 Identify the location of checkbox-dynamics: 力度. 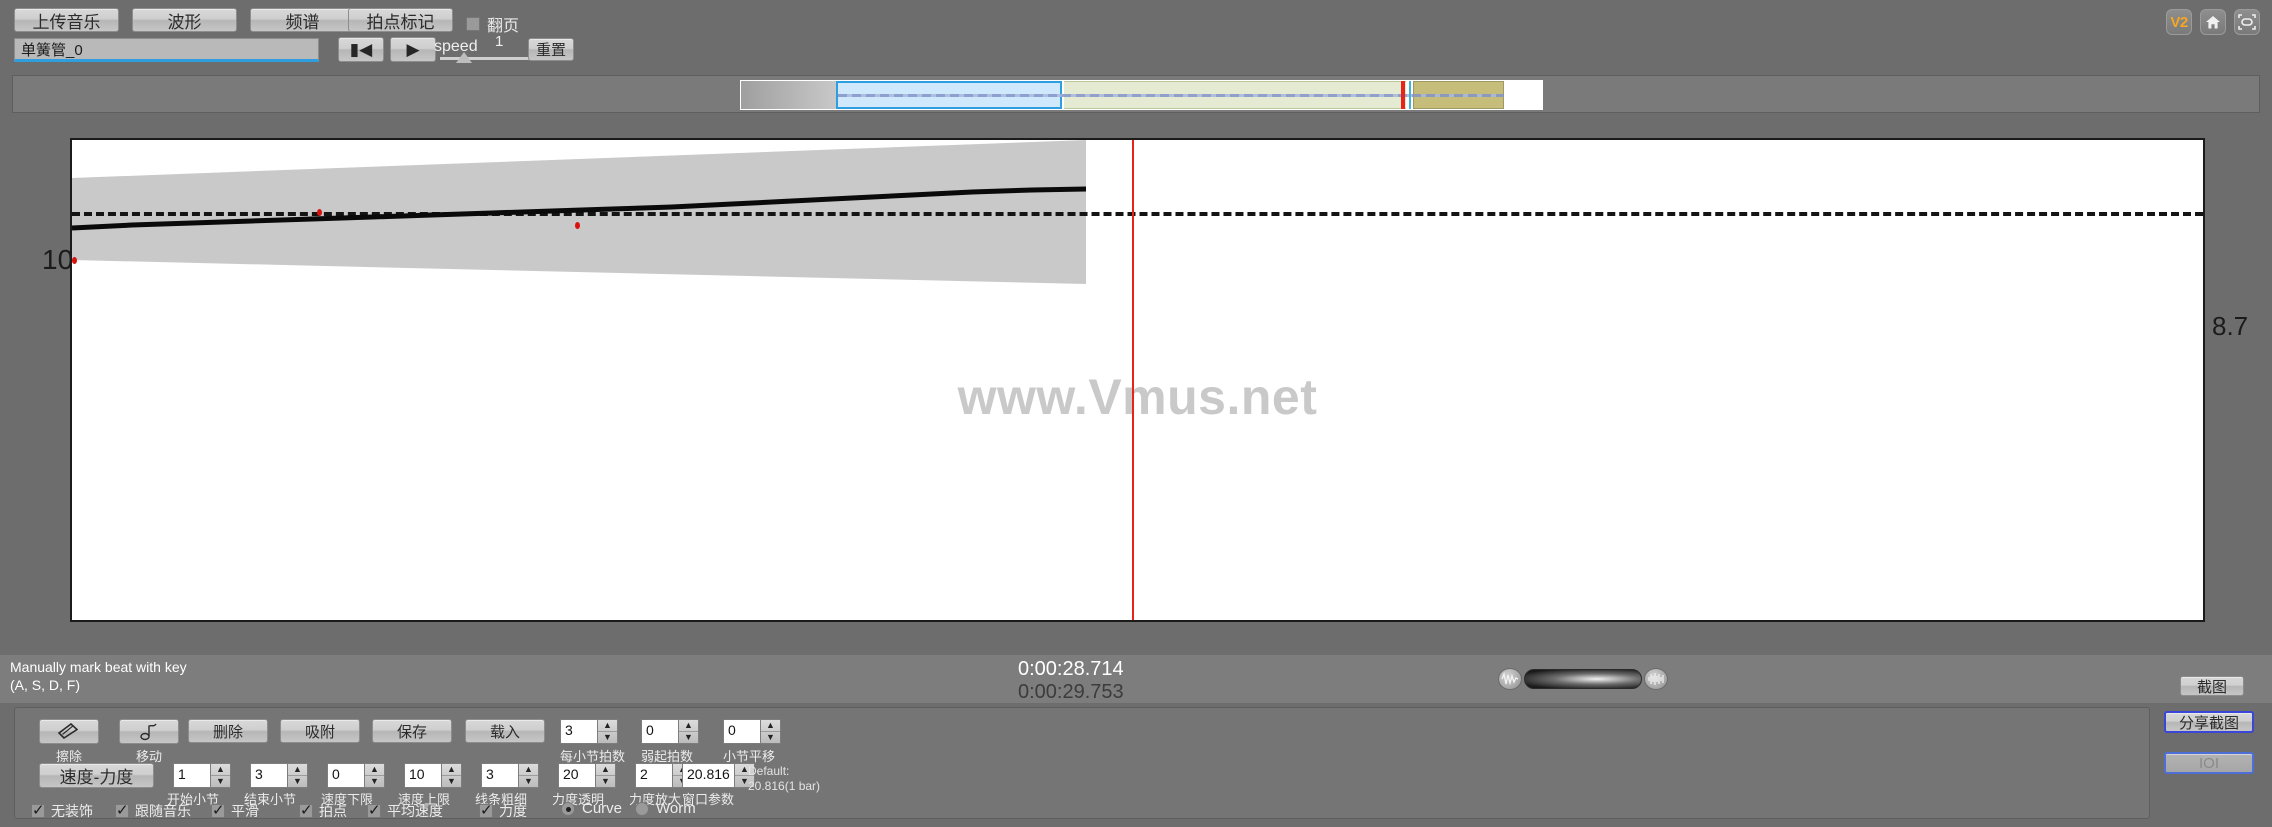
(503, 811).